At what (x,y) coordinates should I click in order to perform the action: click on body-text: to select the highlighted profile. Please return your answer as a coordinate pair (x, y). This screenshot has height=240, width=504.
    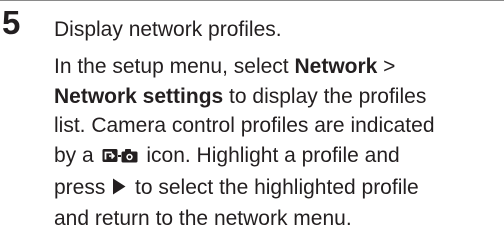
    Looking at the image, I should click on (274, 188).